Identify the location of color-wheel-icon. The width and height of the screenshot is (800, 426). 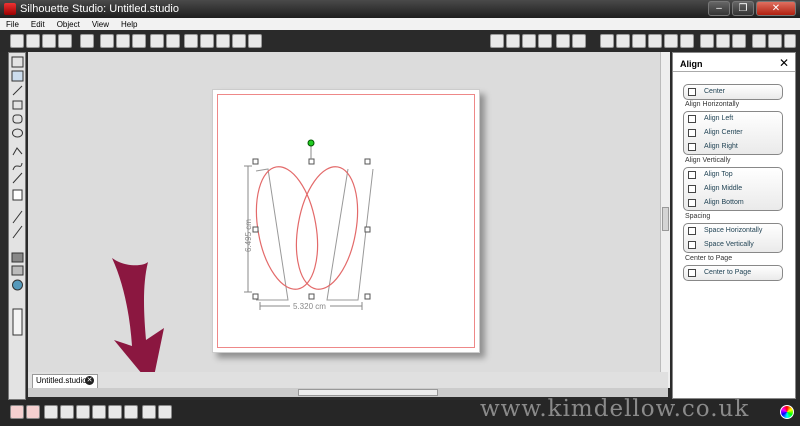
(787, 412).